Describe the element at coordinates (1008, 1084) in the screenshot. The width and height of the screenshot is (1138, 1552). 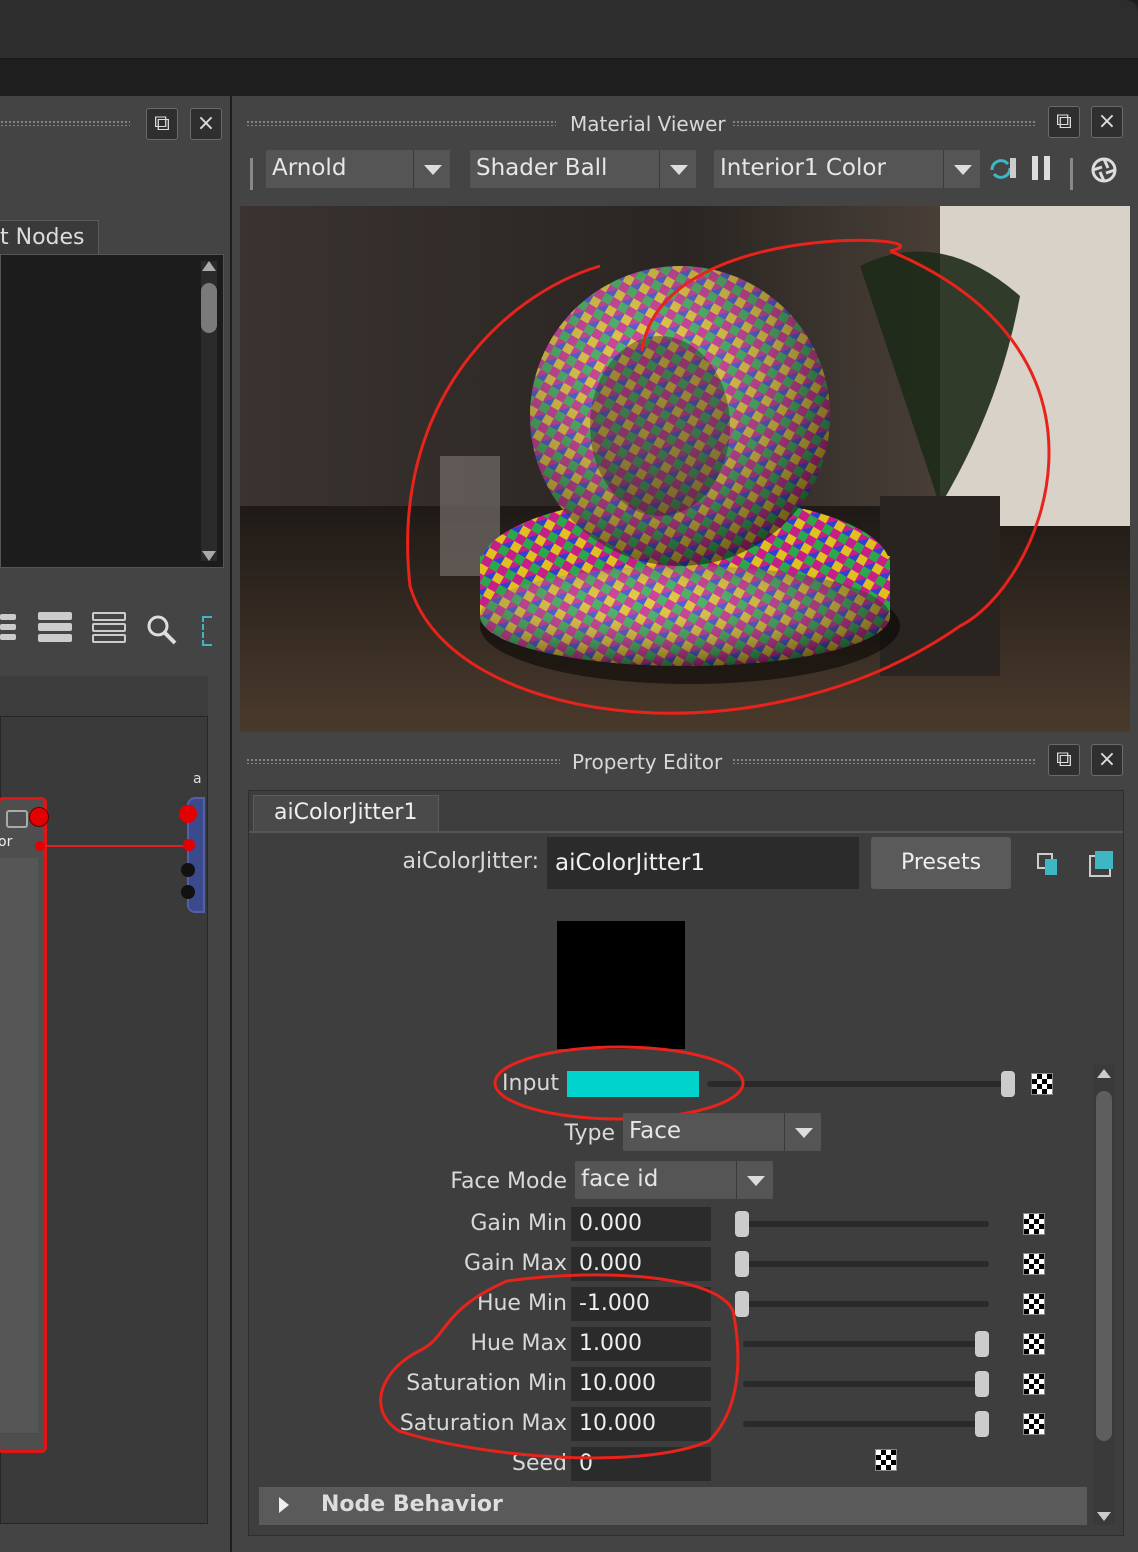
I see `input-slider-thumb` at that location.